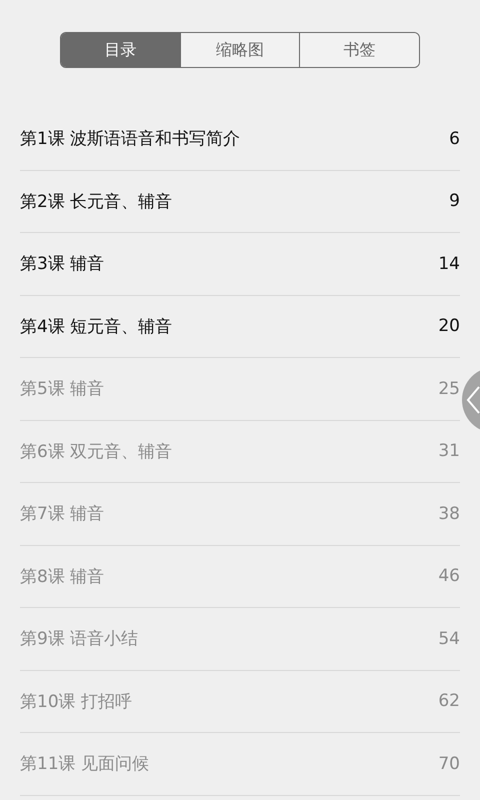 Image resolution: width=480 pixels, height=800 pixels. Describe the element at coordinates (240, 327) in the screenshot. I see `chapter-row: 第4课 短元音、辅音 20` at that location.